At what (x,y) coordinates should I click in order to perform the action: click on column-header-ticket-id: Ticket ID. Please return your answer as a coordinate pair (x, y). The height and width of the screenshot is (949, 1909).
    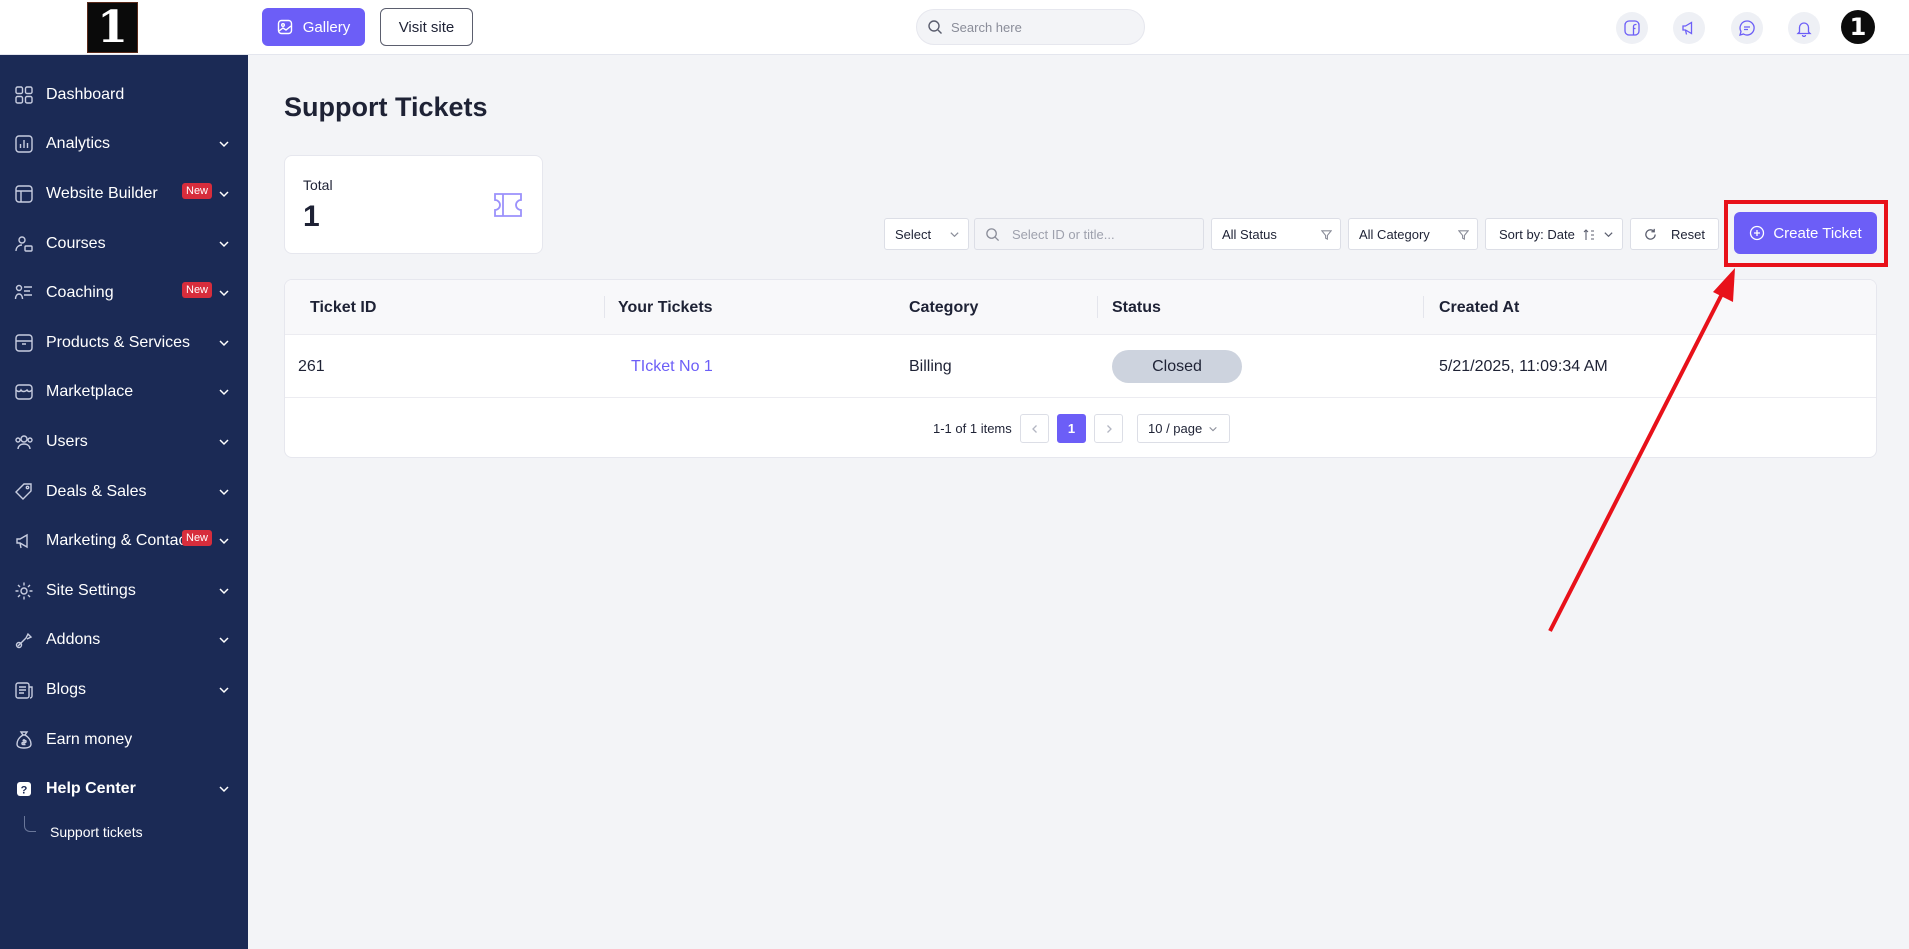
    Looking at the image, I should click on (343, 307).